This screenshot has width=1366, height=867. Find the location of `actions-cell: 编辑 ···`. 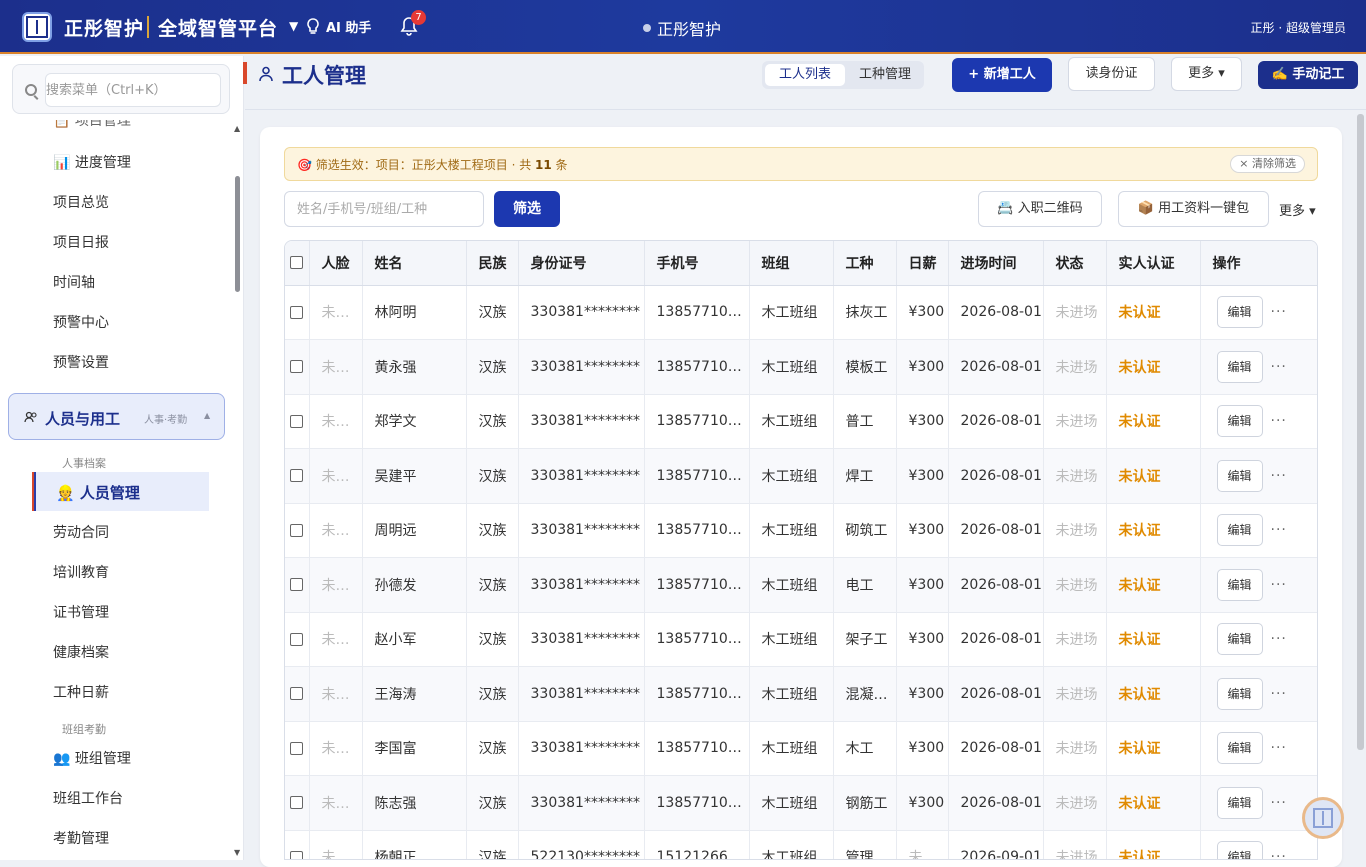

actions-cell: 编辑 ··· is located at coordinates (1258, 312).